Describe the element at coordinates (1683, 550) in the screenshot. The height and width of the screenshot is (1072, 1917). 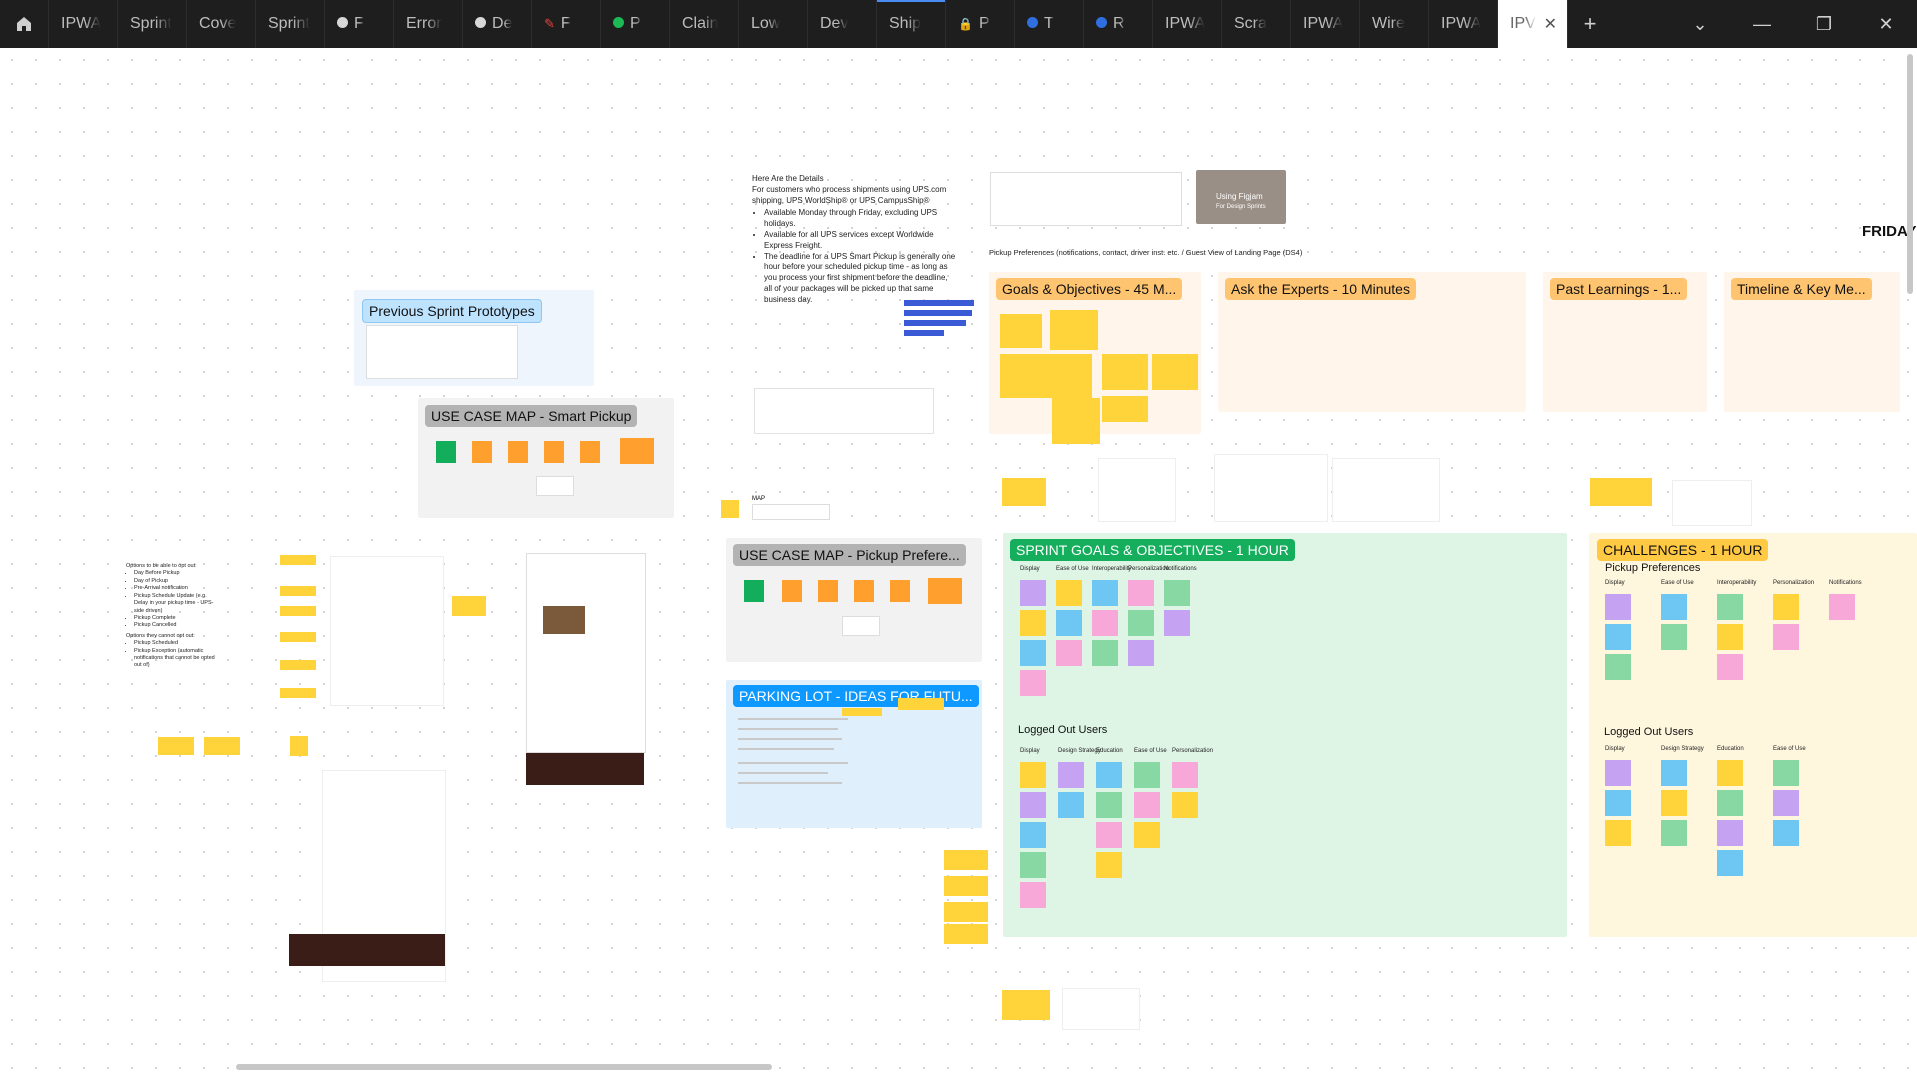
I see `section-title: CHALLENGES - 1 HOUR` at that location.